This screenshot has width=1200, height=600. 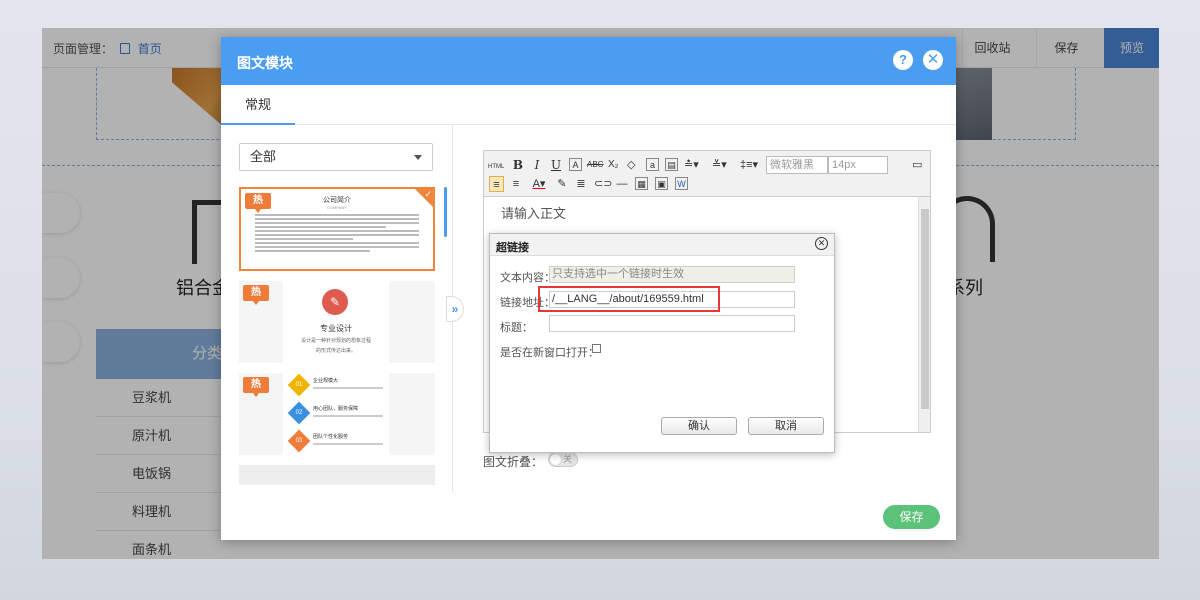 I want to click on template-pro-design: 热 ✎ 专业设计 设计是一种针对规划的想象过程 的形式传达出来。, so click(x=337, y=322).